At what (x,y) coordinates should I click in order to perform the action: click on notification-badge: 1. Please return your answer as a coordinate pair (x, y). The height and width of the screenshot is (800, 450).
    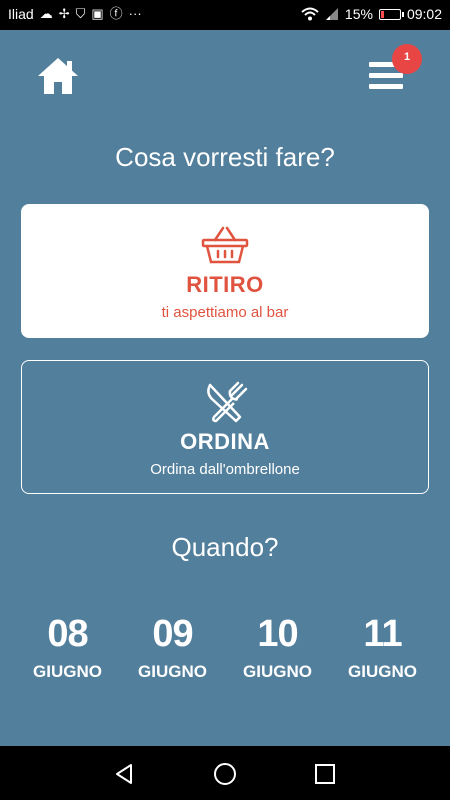
    Looking at the image, I should click on (407, 59).